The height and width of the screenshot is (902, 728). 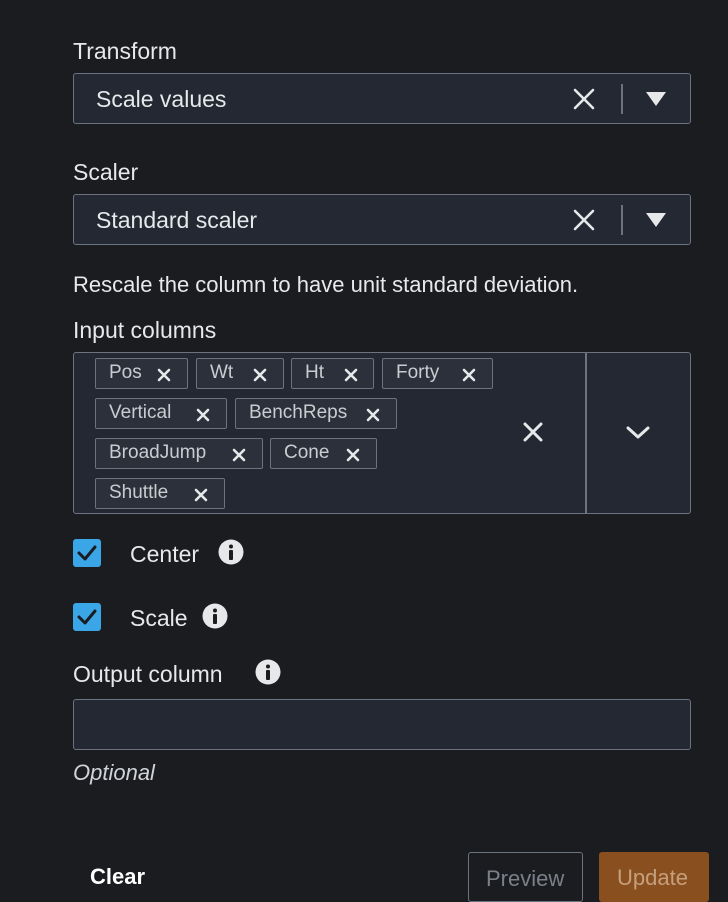 I want to click on preview-button-label: Preview, so click(x=525, y=878).